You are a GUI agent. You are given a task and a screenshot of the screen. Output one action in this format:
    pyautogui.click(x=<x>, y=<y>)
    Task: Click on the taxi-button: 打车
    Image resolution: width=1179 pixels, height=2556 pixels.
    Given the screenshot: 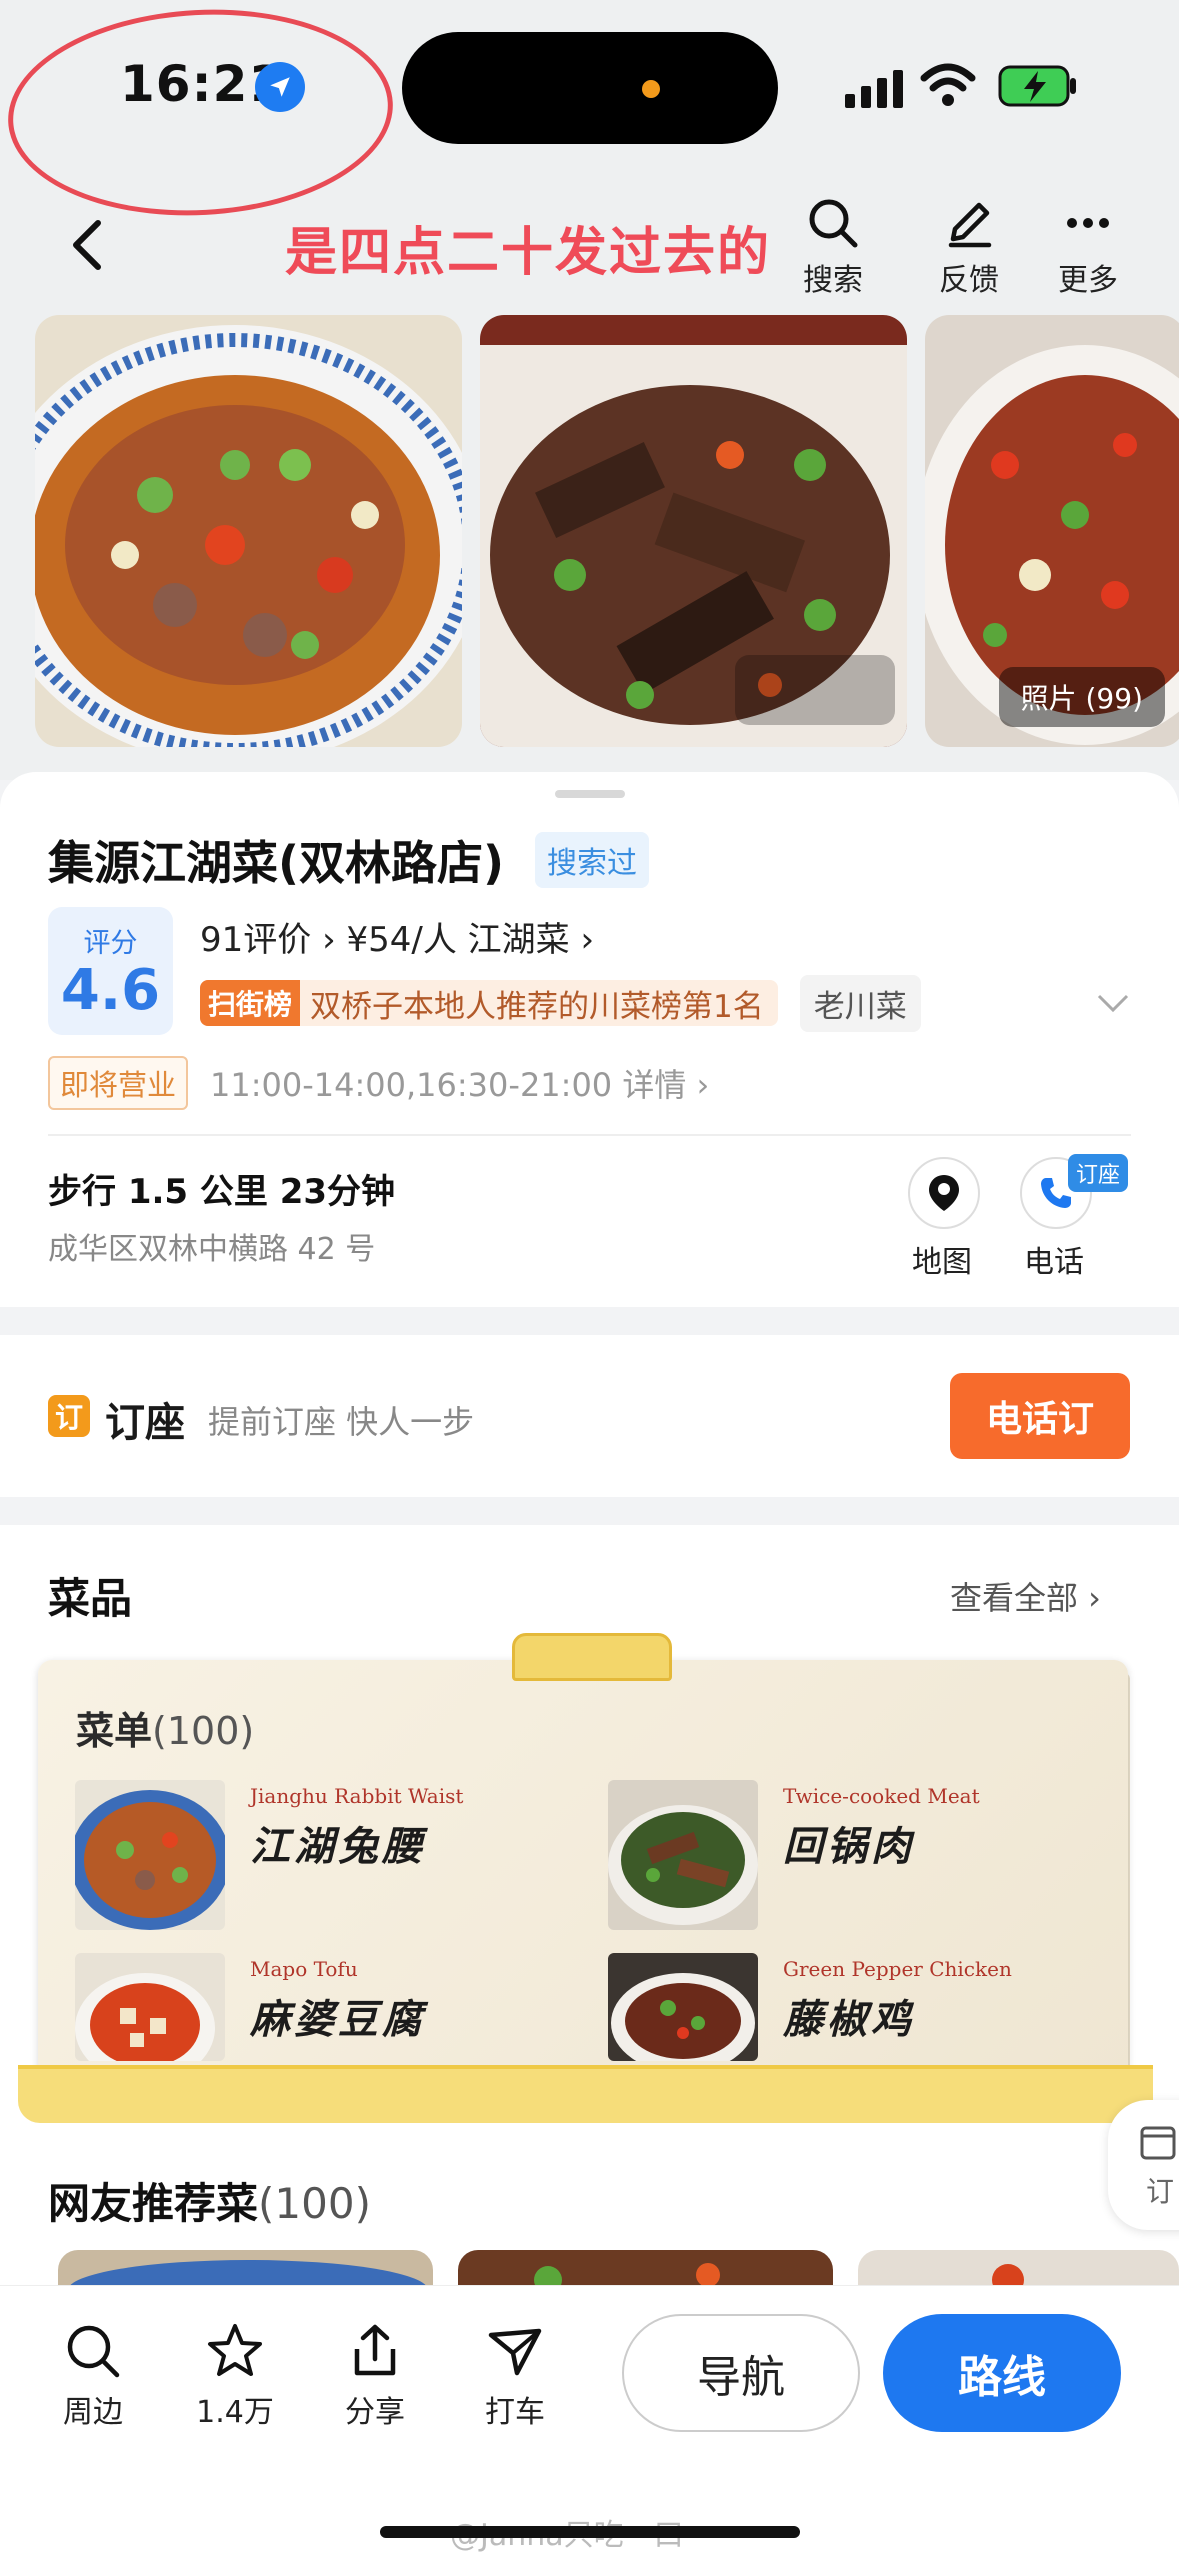 What is the action you would take?
    pyautogui.click(x=515, y=2376)
    